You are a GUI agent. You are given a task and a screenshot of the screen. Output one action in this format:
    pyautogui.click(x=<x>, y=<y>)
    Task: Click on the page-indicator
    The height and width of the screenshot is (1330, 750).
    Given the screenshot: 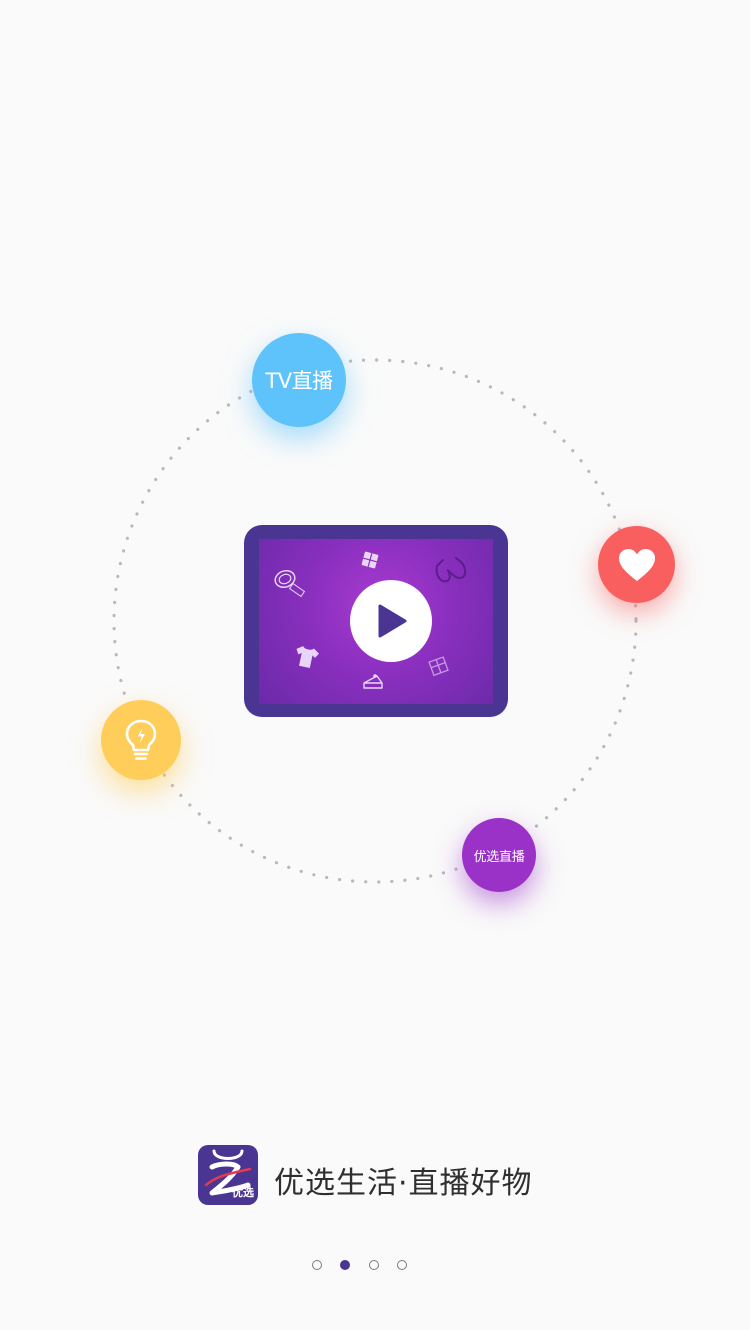 What is the action you would take?
    pyautogui.click(x=375, y=1266)
    